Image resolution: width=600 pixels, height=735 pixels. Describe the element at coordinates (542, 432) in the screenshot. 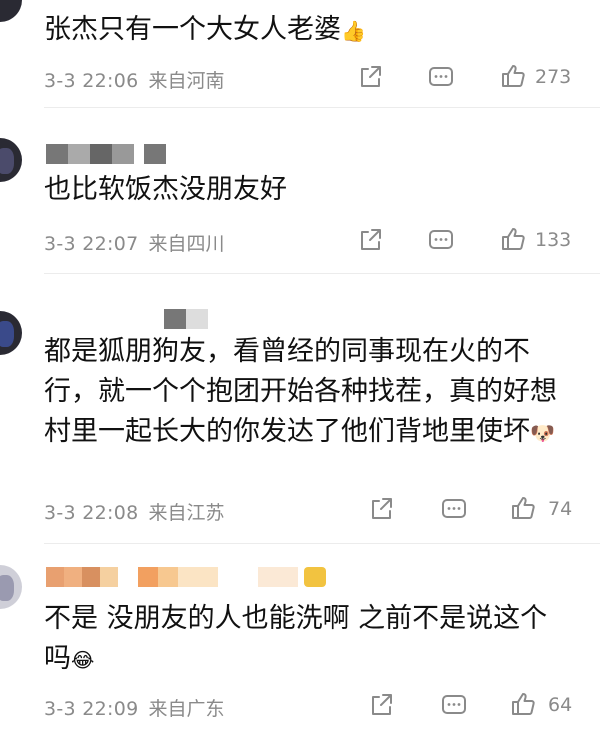

I see `doge-emoji: 🐶` at that location.